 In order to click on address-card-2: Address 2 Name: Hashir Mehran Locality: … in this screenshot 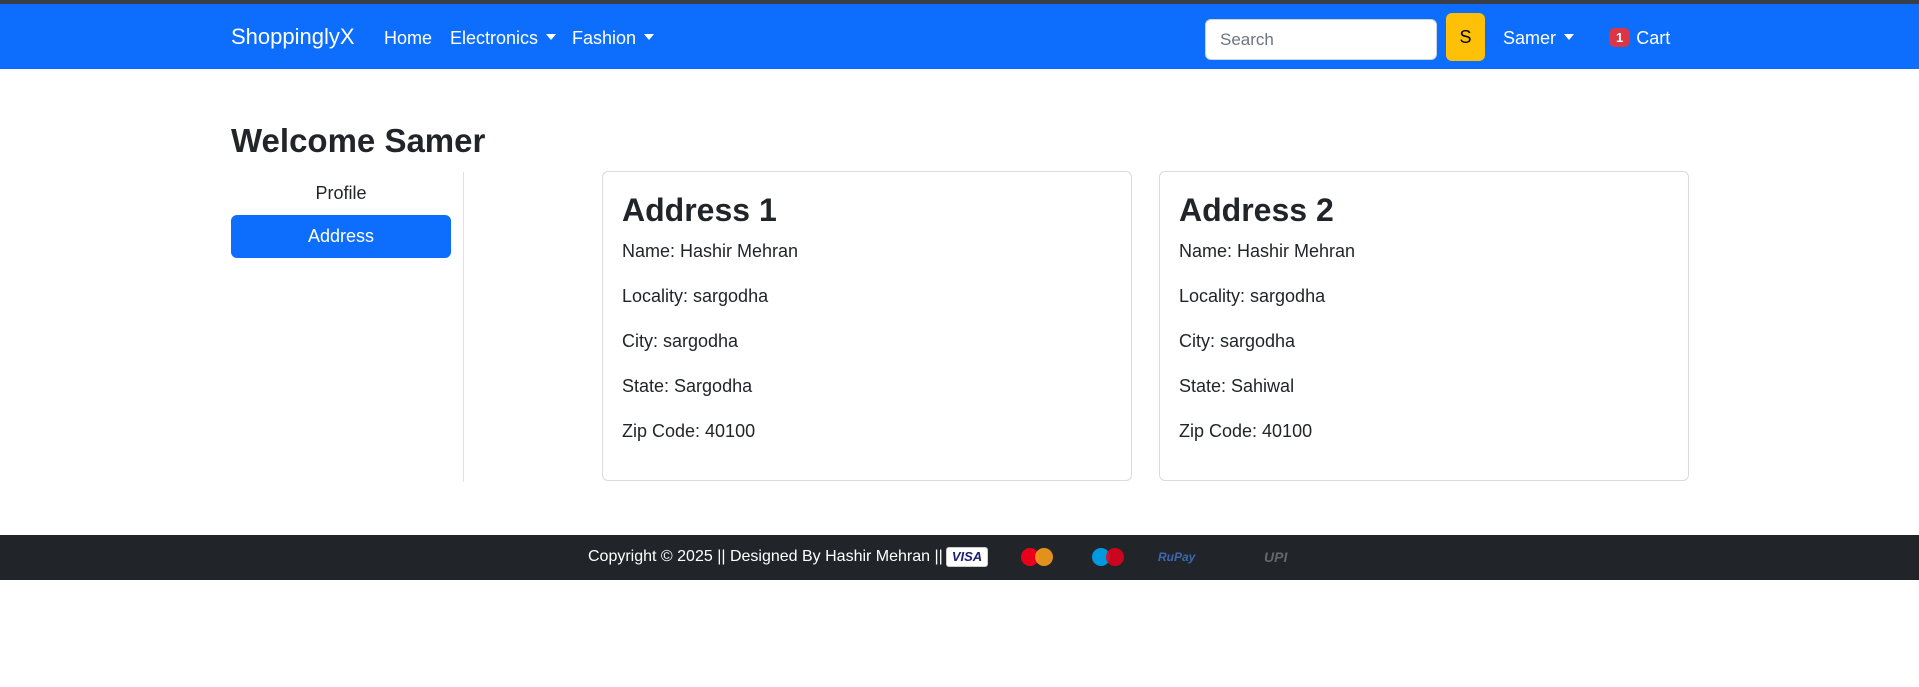, I will do `click(1424, 326)`.